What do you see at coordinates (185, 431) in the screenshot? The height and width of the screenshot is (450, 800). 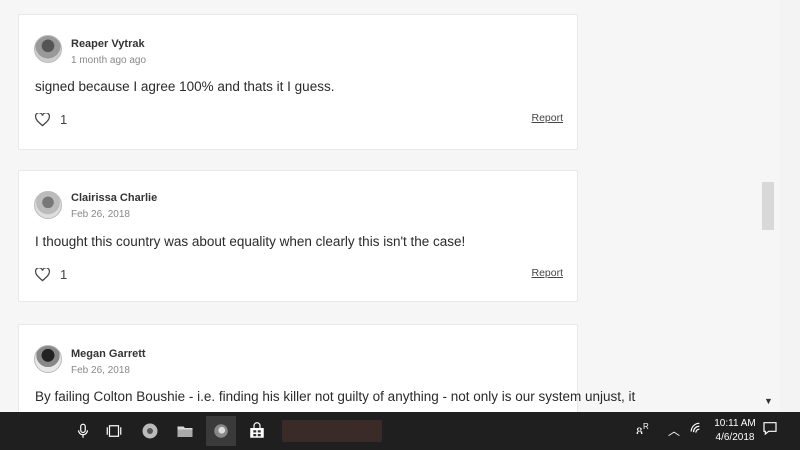 I see `file-explorer-icon` at bounding box center [185, 431].